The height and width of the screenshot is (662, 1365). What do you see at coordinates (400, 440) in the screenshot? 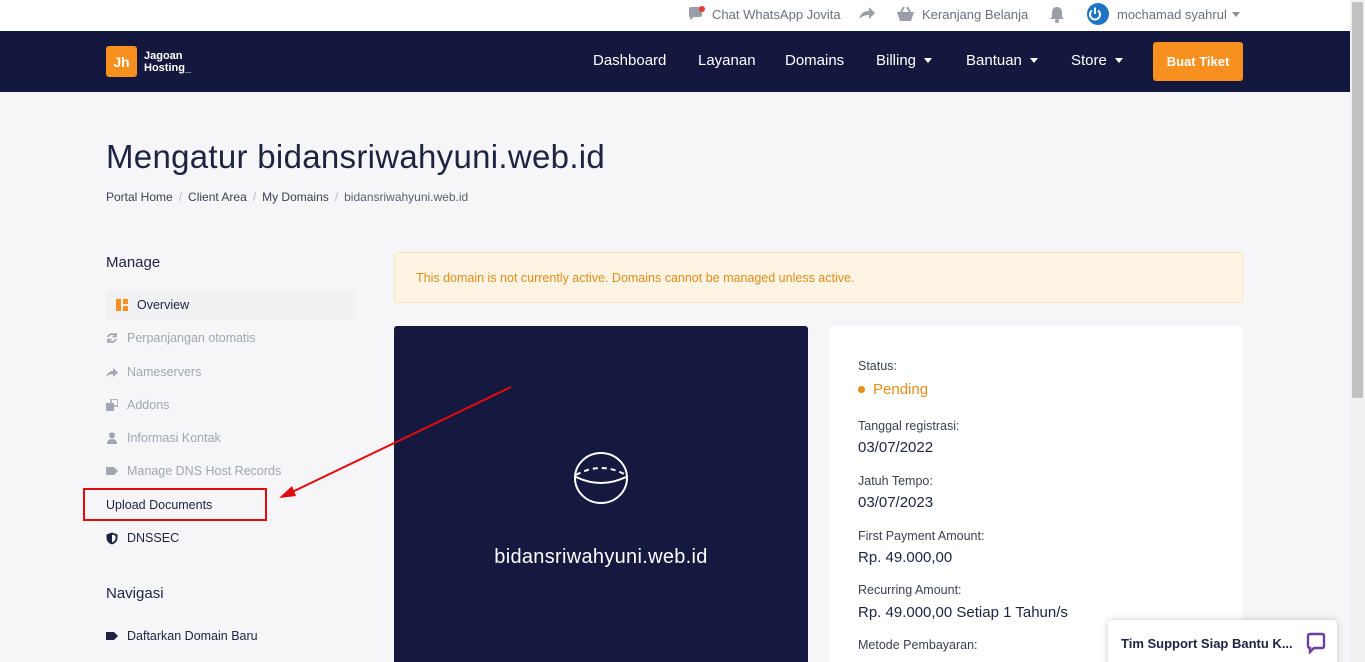
I see `annotation-arrow-line` at bounding box center [400, 440].